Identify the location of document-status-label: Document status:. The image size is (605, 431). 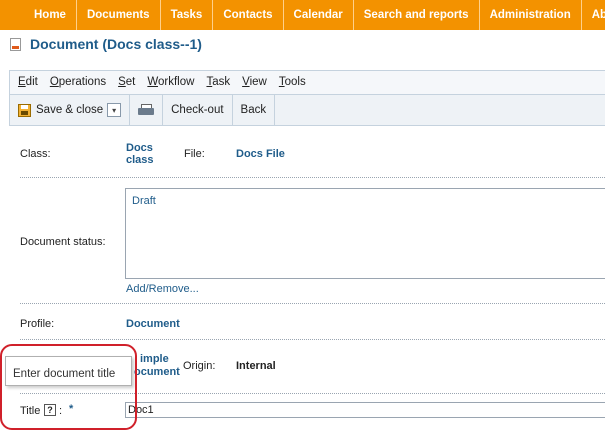
(63, 242).